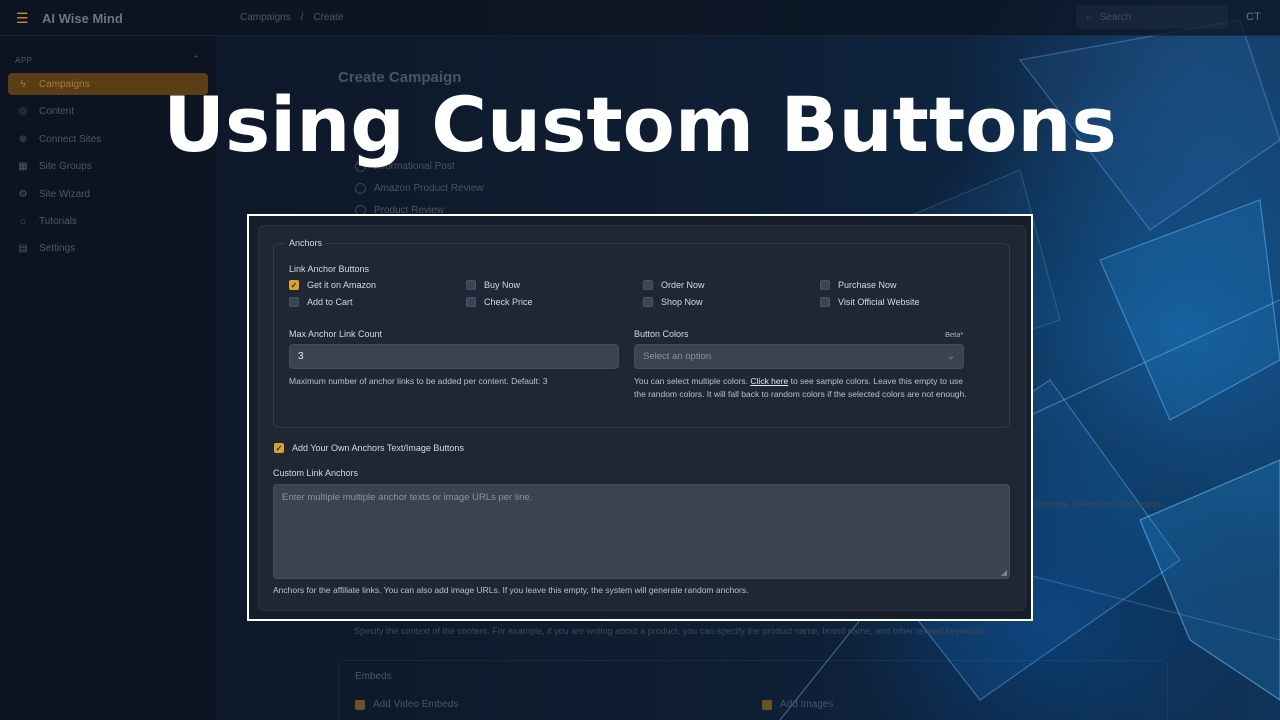 This screenshot has height=720, width=1280. What do you see at coordinates (1089, 17) in the screenshot?
I see `search-icon: ⌕` at bounding box center [1089, 17].